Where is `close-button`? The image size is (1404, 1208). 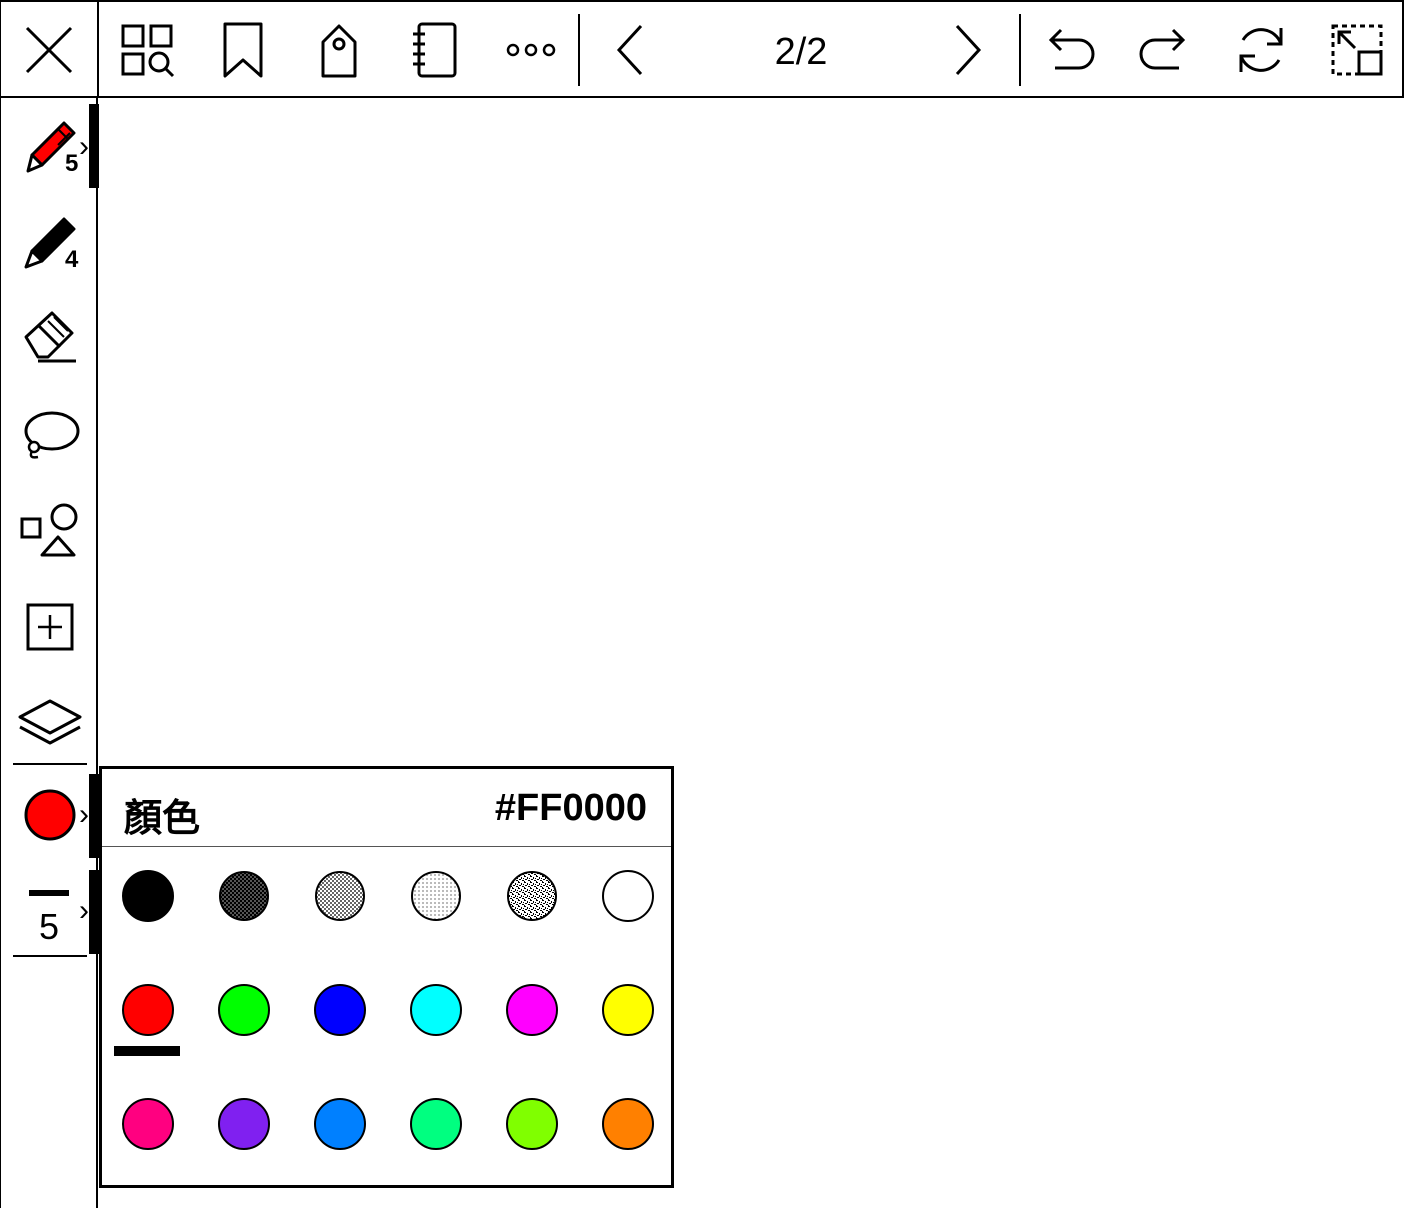
close-button is located at coordinates (49, 50).